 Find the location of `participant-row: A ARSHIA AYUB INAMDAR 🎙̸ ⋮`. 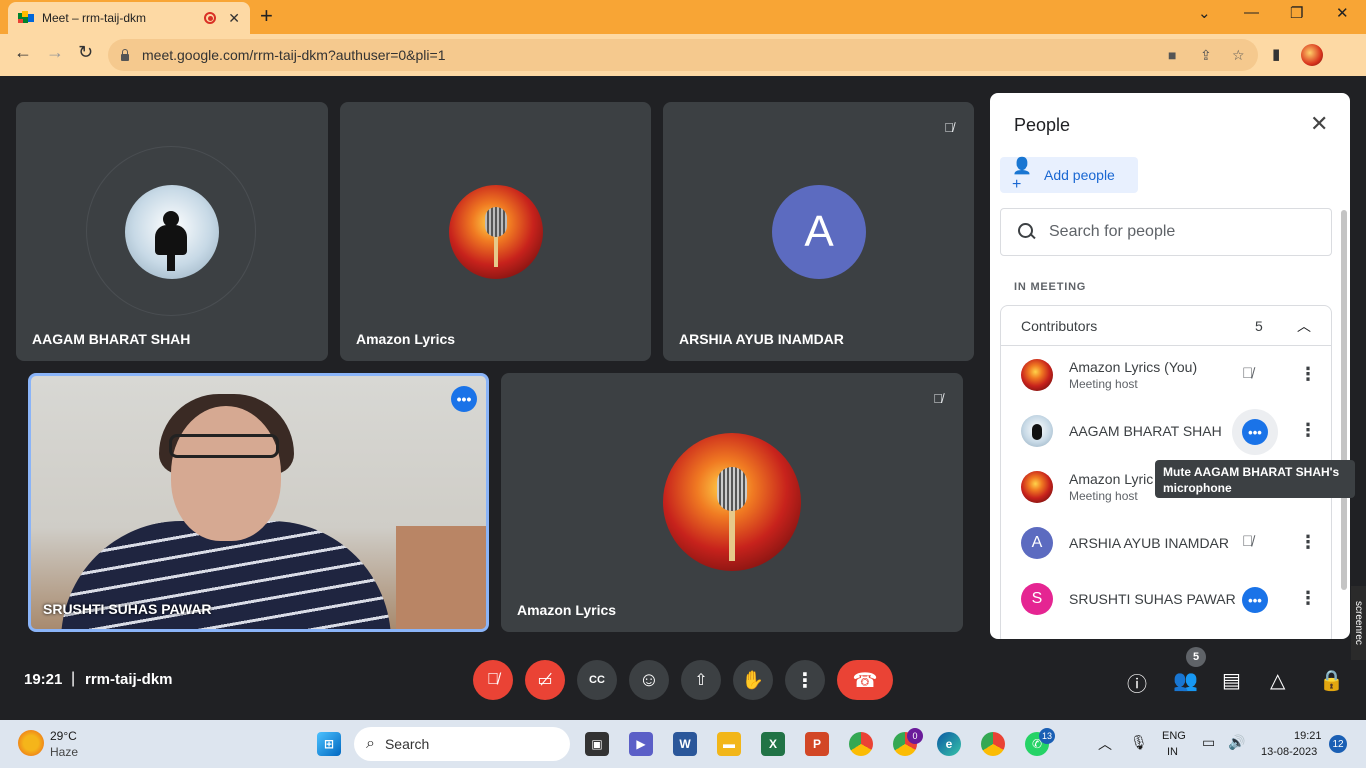

participant-row: A ARSHIA AYUB INAMDAR 🎙̸ ⋮ is located at coordinates (1166, 543).